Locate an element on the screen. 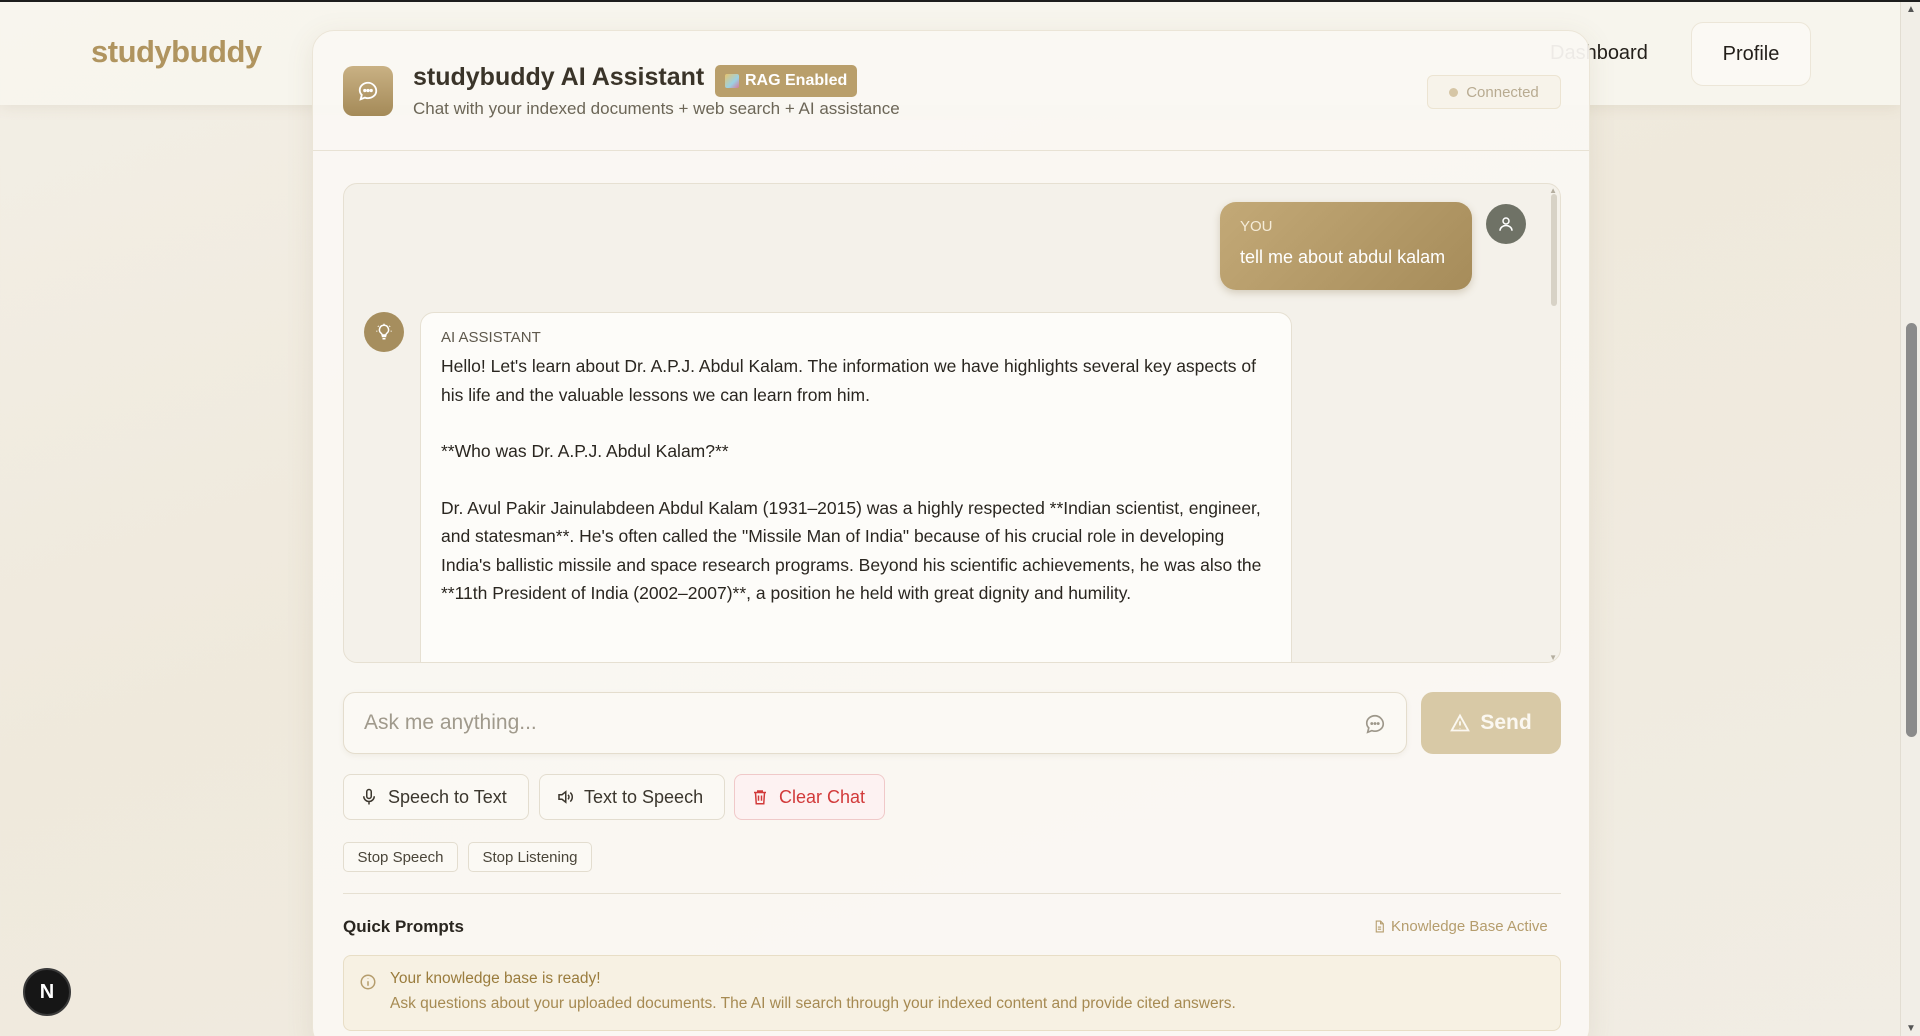 This screenshot has height=1036, width=1920. text-to-speech-label: Text to Speech is located at coordinates (644, 796).